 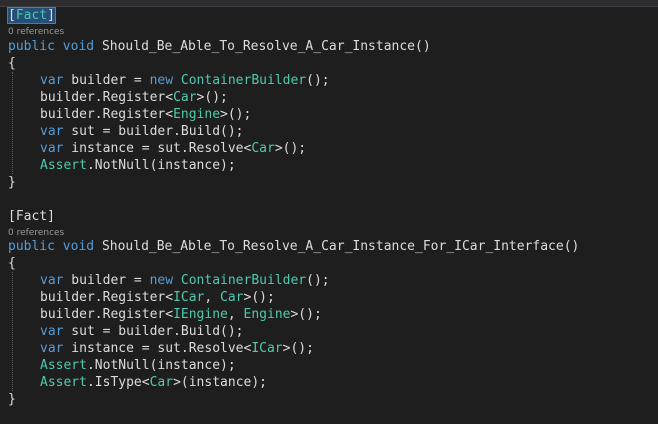 What do you see at coordinates (36, 32) in the screenshot?
I see `codelens-references: 0 references` at bounding box center [36, 32].